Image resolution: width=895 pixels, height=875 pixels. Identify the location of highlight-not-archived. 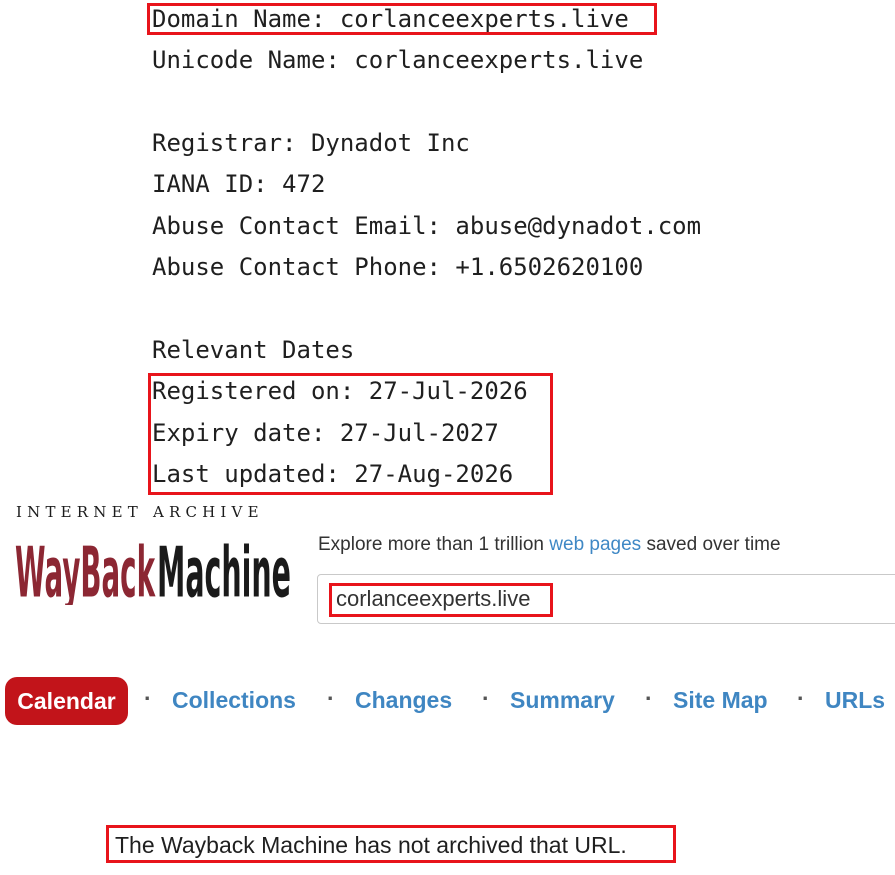
(391, 844).